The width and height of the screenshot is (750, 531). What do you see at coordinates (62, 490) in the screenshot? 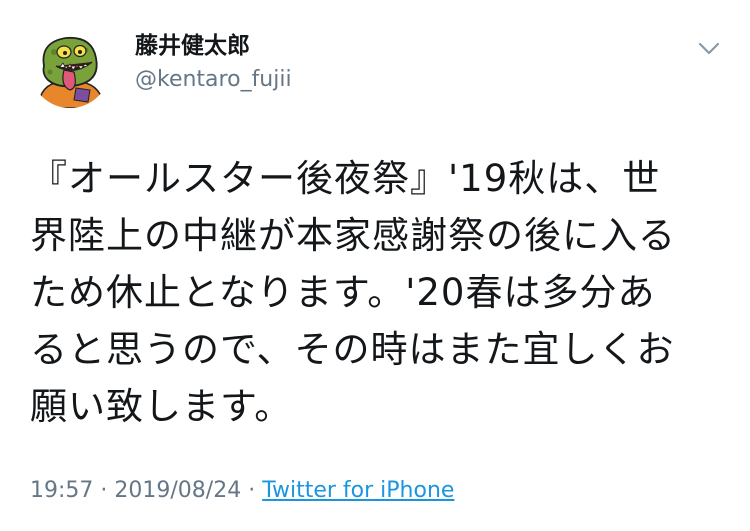
I see `tweet-time: 19:57` at bounding box center [62, 490].